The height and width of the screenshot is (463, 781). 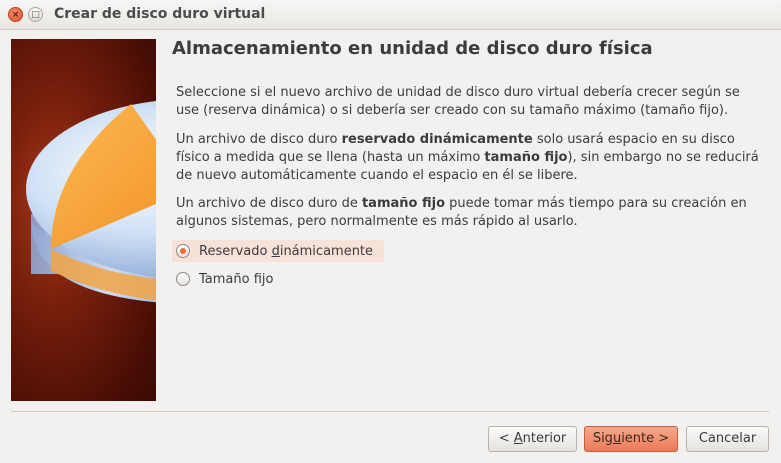 I want to click on radio-checked-icon, so click(x=183, y=251).